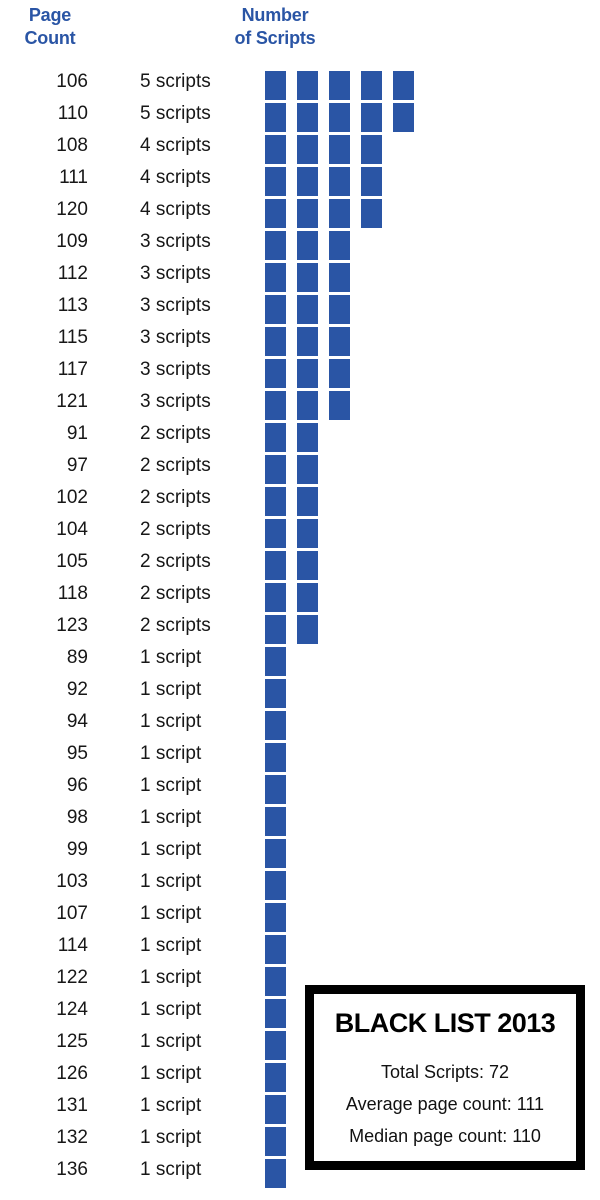 Image resolution: width=600 pixels, height=1200 pixels. I want to click on chart-row: 108 4 scripts, so click(300, 147).